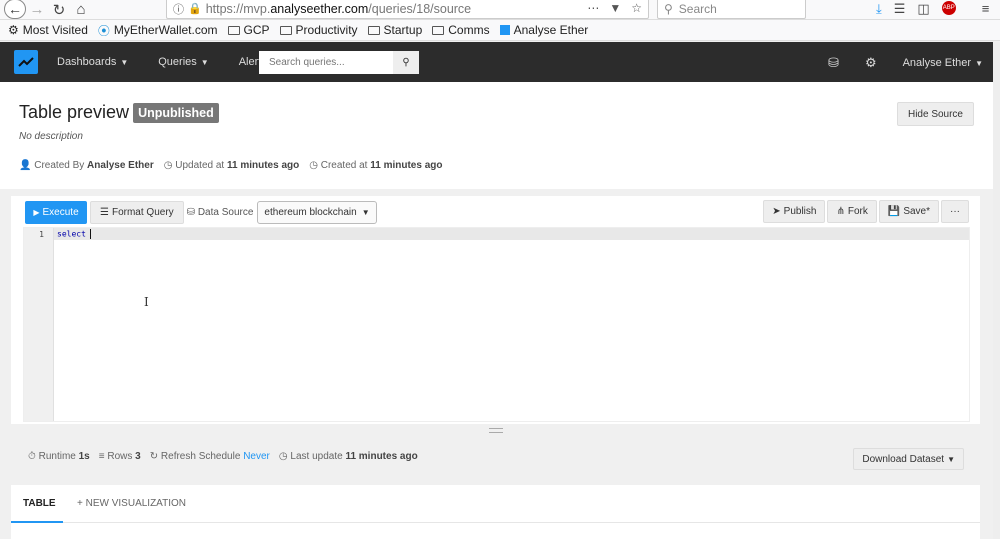 The image size is (1000, 539). Describe the element at coordinates (840, 211) in the screenshot. I see `fork-icon: ⋔` at that location.